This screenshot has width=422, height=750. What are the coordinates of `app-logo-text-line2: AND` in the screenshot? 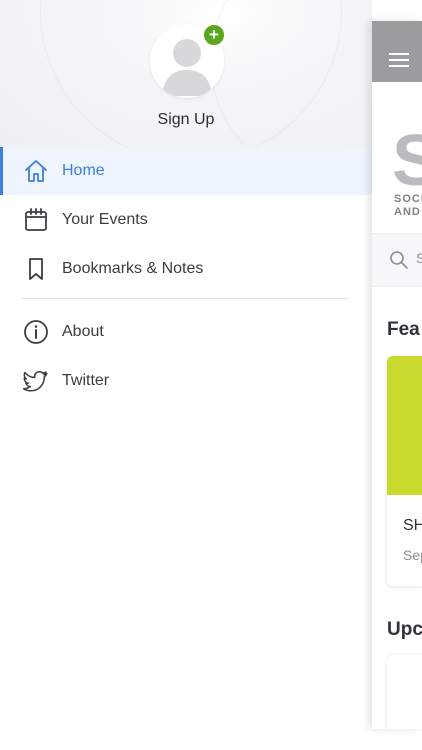 It's located at (407, 212).